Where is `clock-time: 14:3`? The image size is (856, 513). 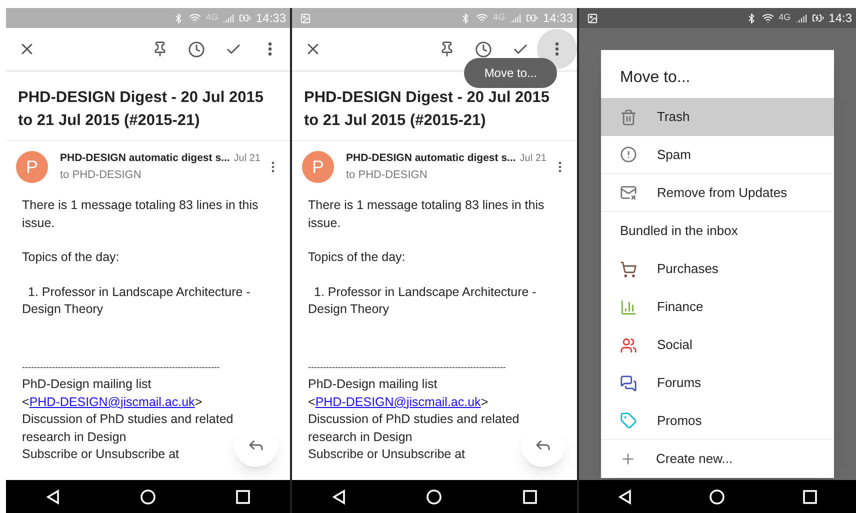 clock-time: 14:3 is located at coordinates (840, 18).